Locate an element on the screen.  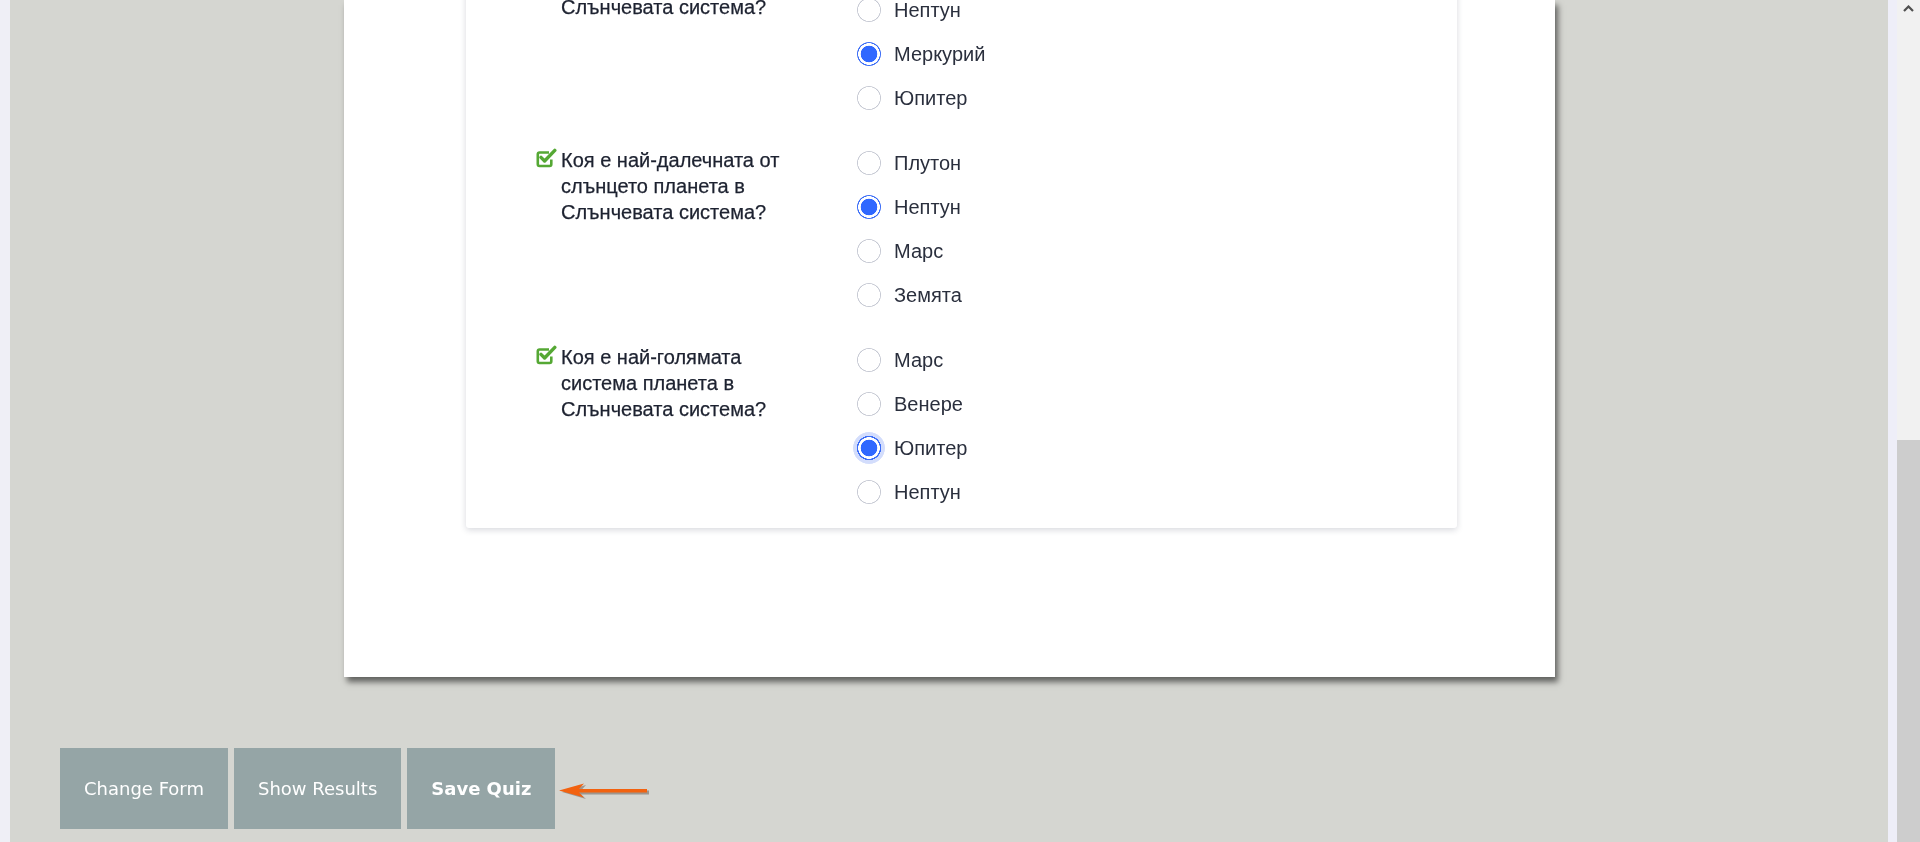
left-arrow-icon is located at coordinates (604, 791).